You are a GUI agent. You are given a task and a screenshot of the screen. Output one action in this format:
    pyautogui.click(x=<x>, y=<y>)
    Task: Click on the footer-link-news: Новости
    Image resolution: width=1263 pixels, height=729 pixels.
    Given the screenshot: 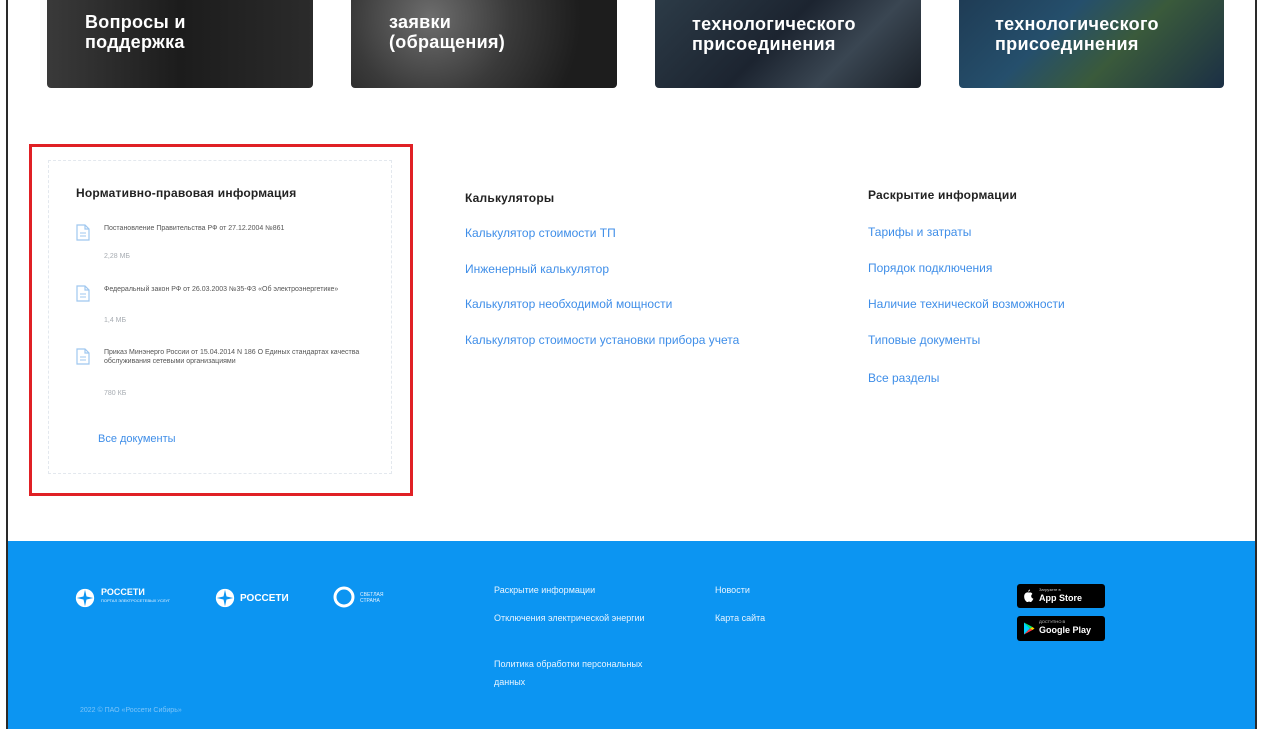 What is the action you would take?
    pyautogui.click(x=732, y=590)
    